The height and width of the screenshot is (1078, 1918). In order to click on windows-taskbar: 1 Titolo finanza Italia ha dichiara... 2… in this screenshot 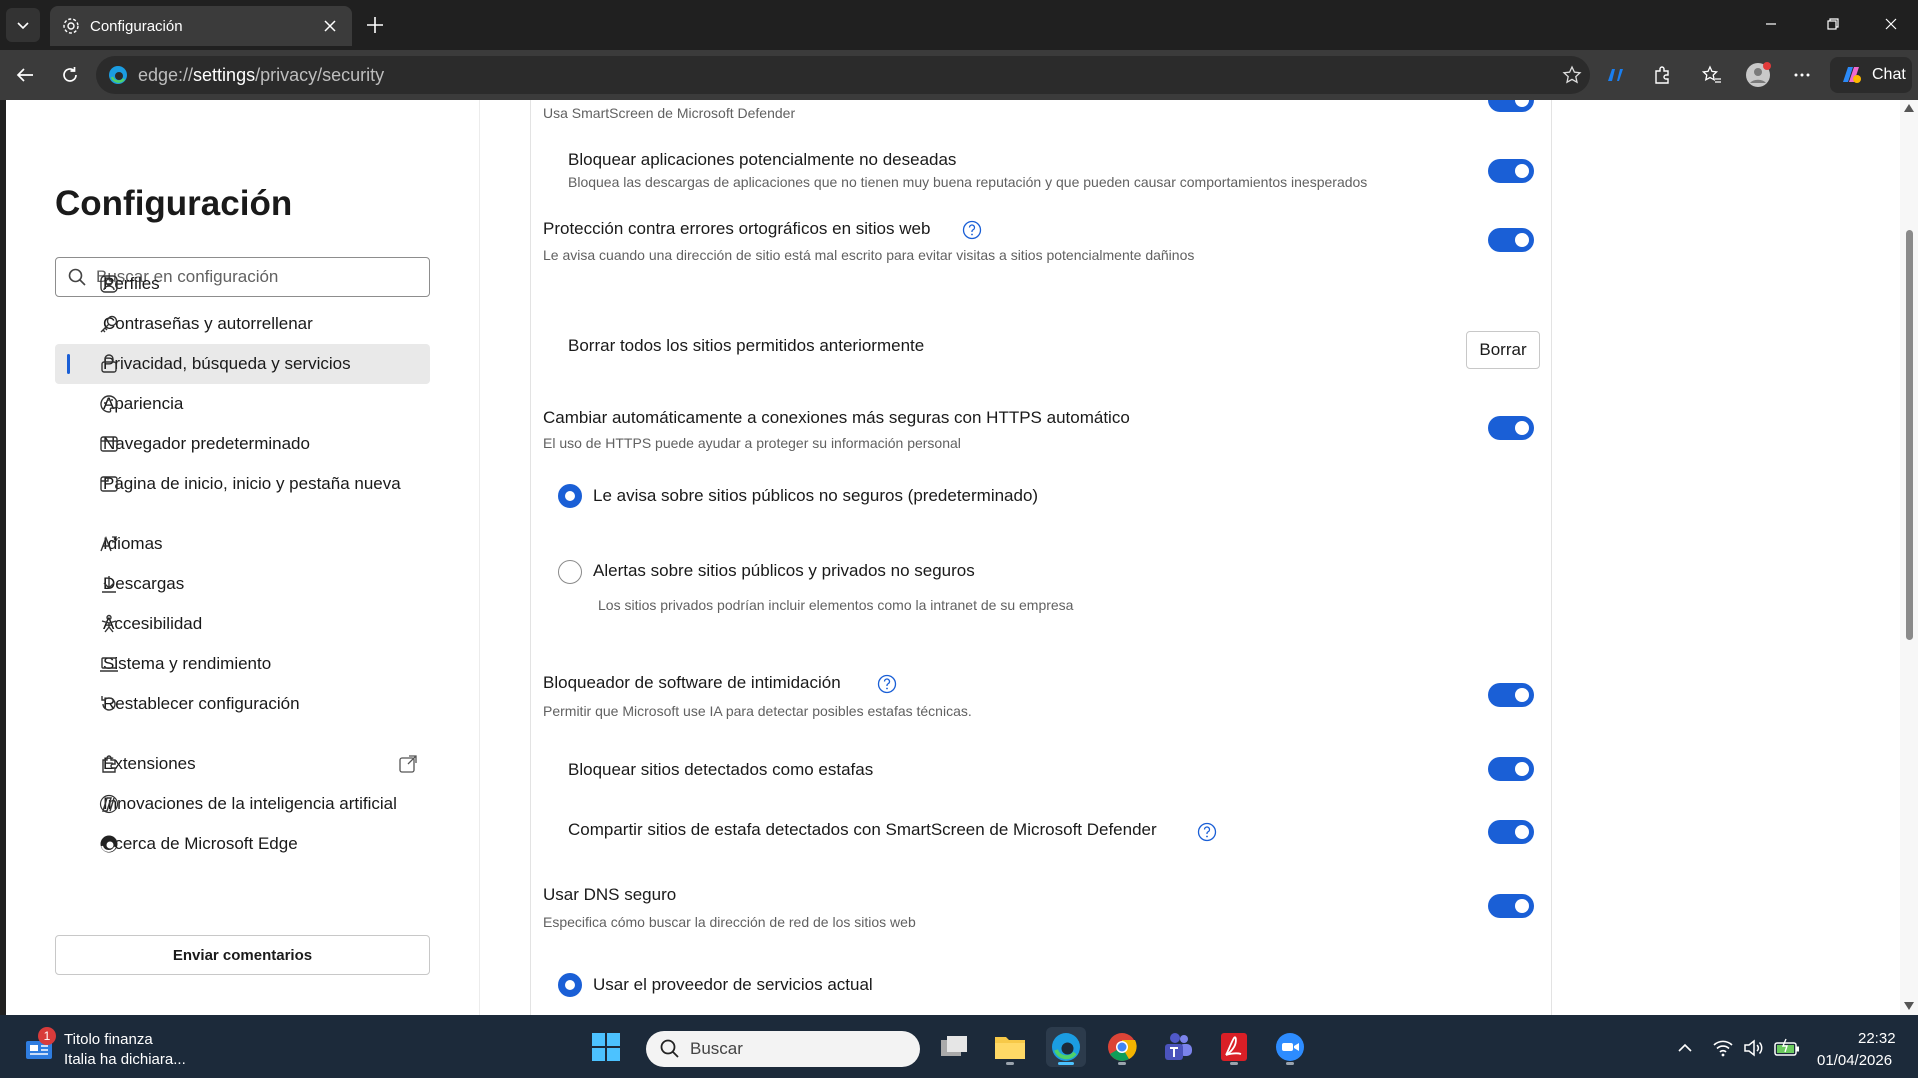, I will do `click(959, 1046)`.